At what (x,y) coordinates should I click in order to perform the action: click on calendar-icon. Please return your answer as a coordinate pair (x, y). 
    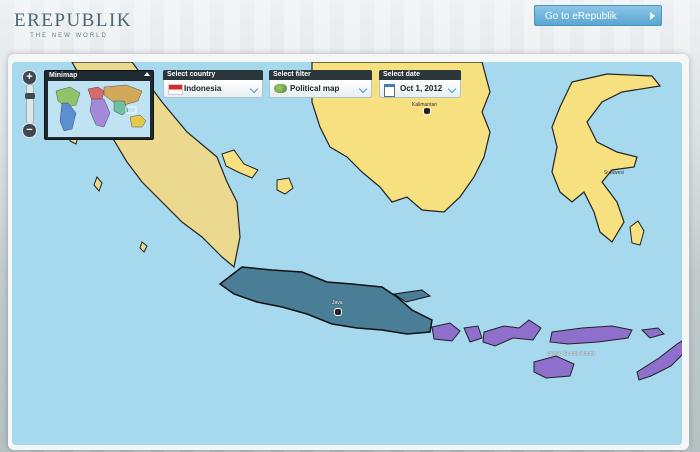
    Looking at the image, I should click on (389, 90).